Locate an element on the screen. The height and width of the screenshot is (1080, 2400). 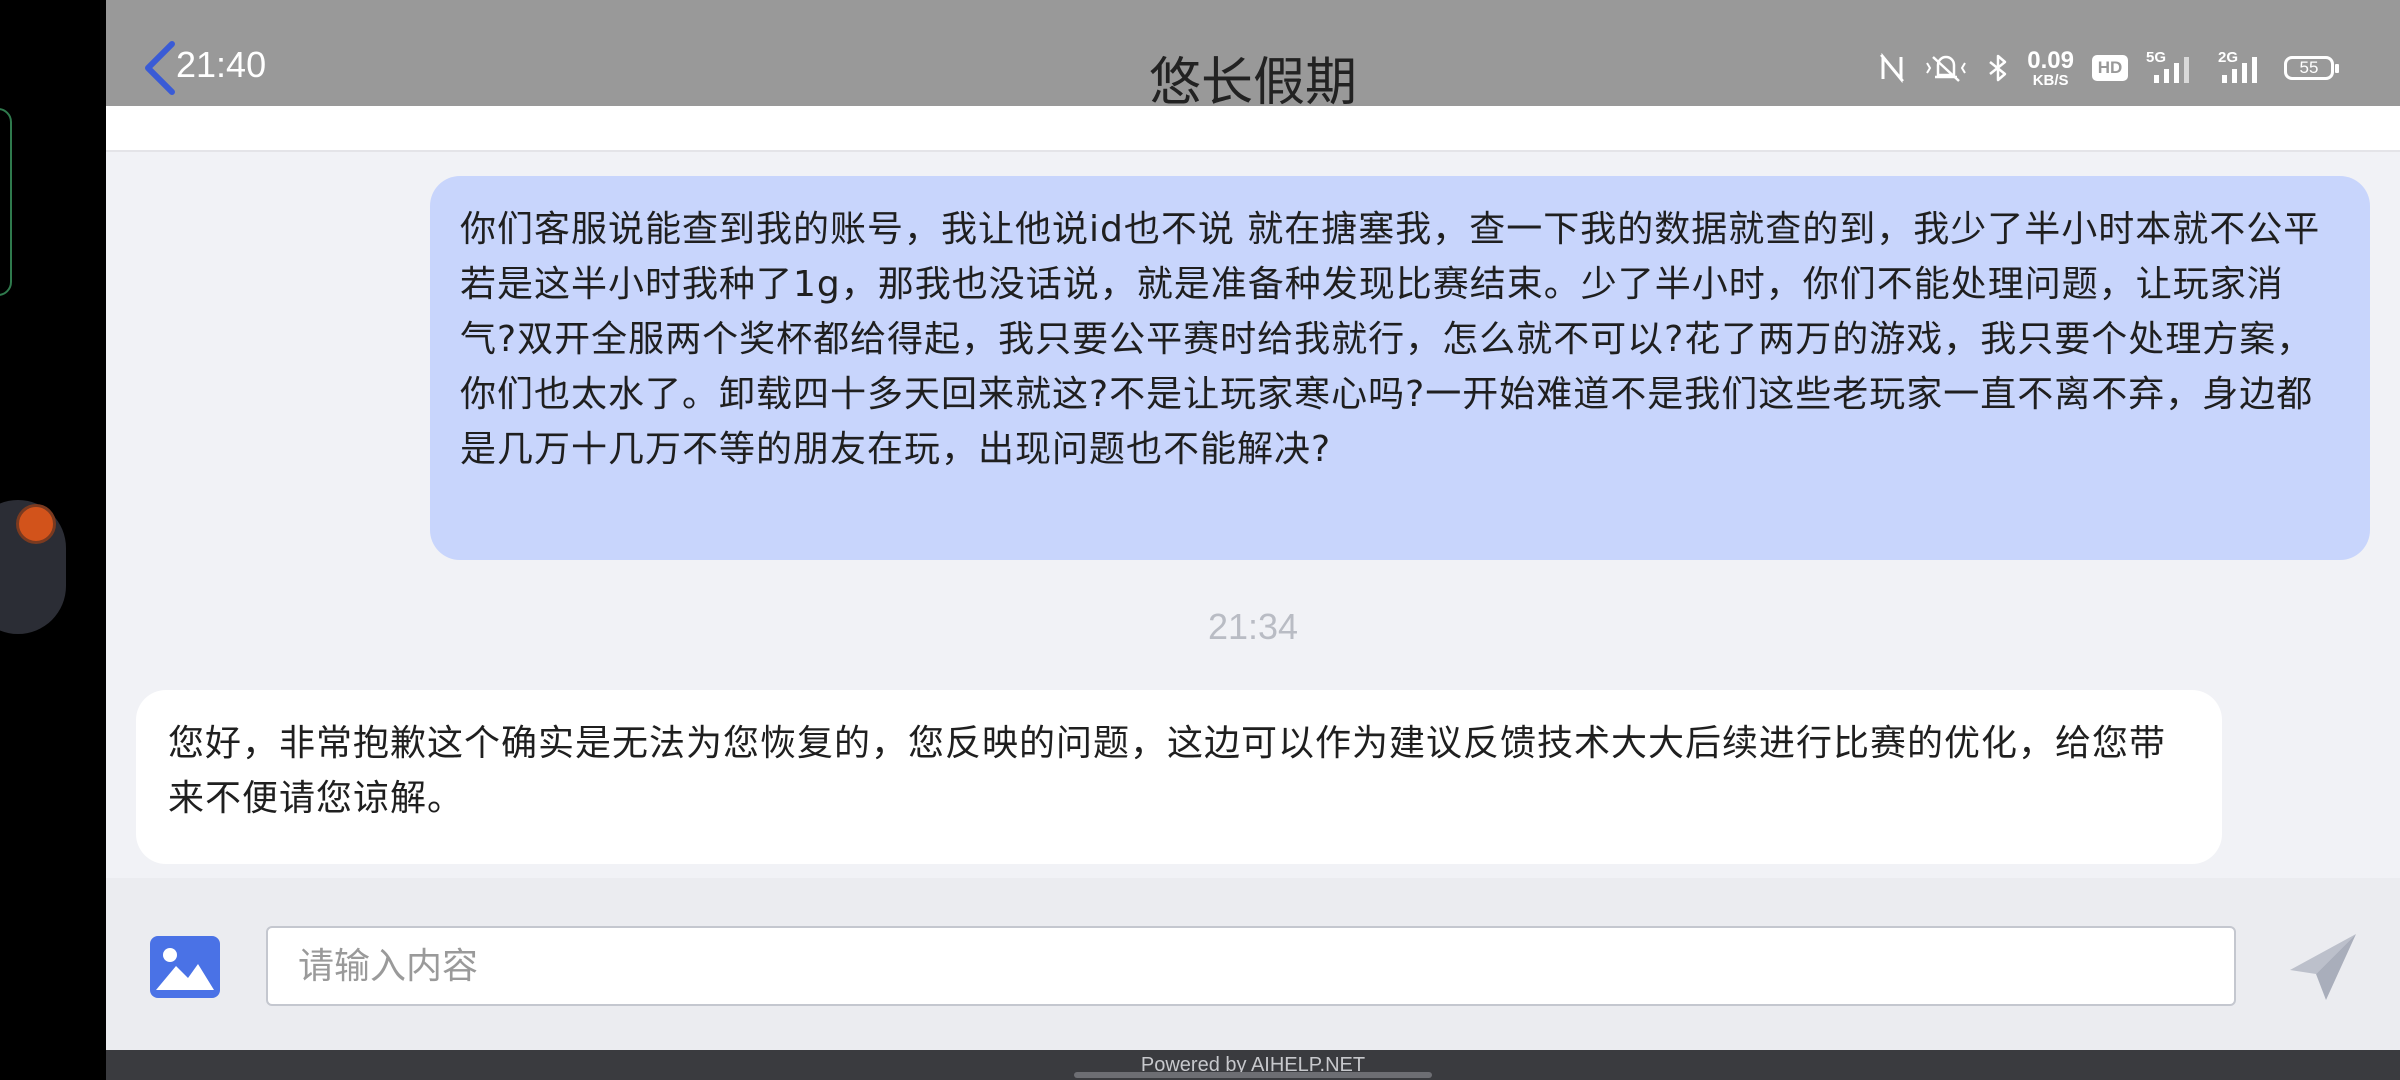
header-divider-strip is located at coordinates (1253, 129).